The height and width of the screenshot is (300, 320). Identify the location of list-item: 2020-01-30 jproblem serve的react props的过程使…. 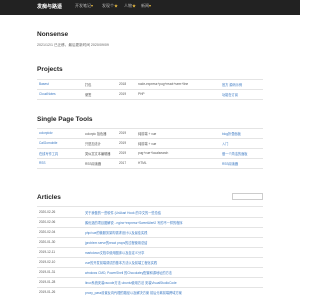
(150, 242).